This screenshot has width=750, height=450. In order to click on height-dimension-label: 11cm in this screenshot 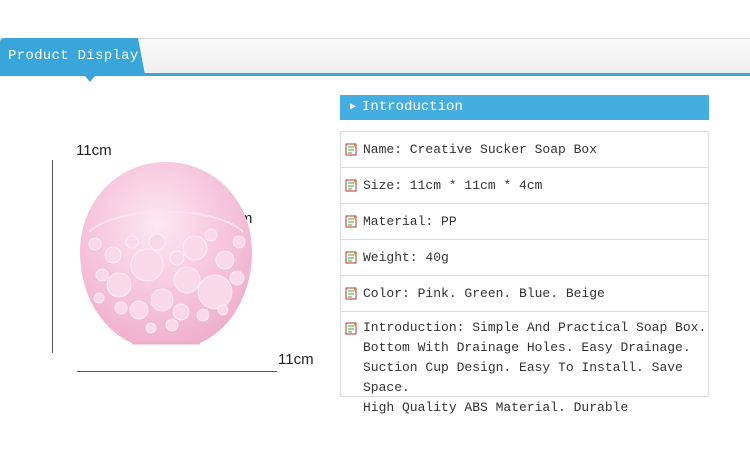, I will do `click(94, 150)`.